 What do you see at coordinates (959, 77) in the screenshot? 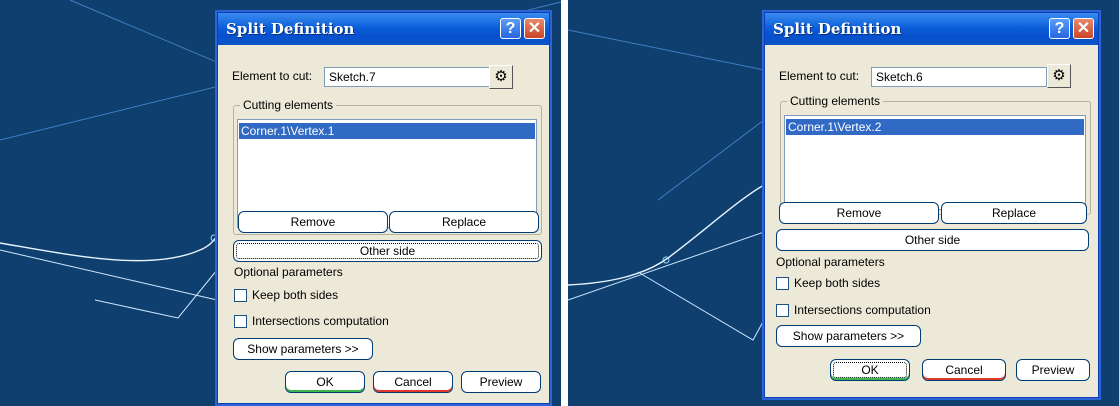
I see `element-to-cut-field: Sketch.6` at bounding box center [959, 77].